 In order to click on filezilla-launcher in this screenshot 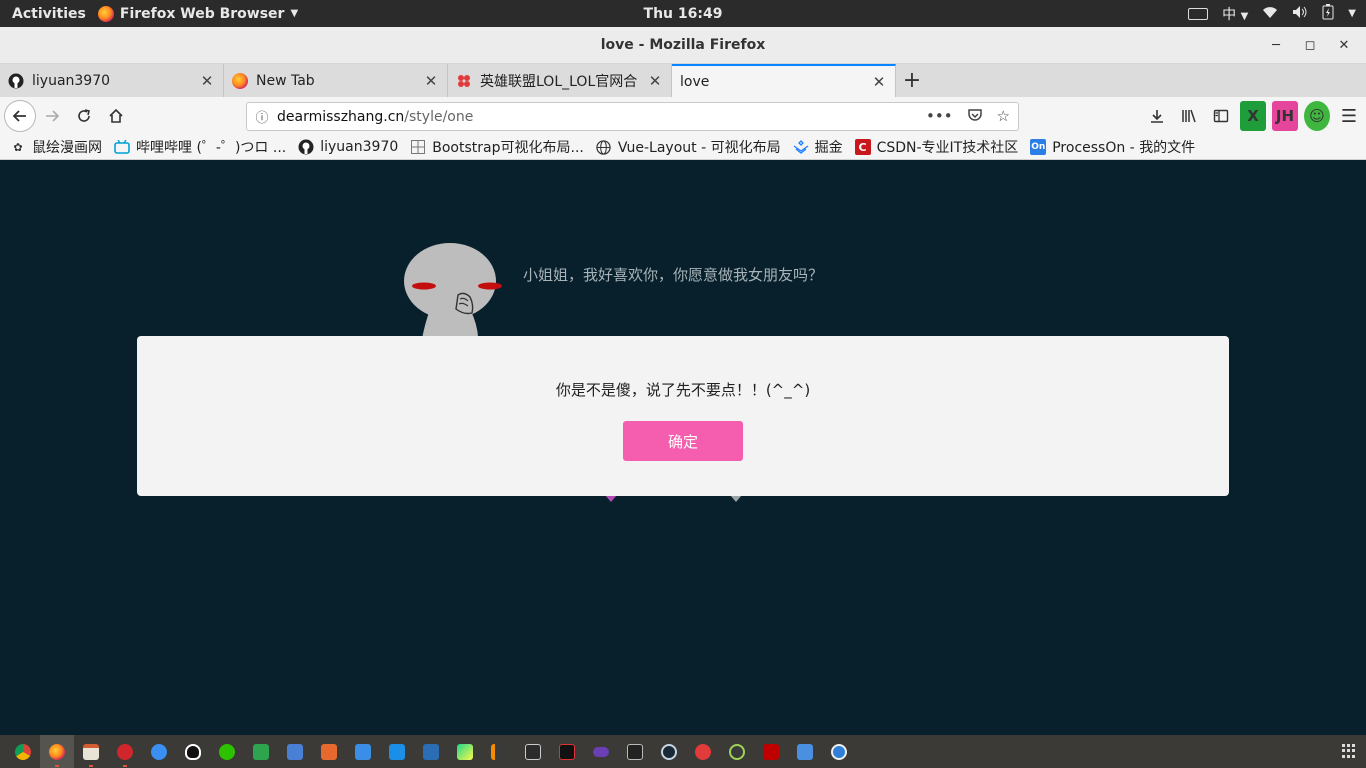, I will do `click(771, 751)`.